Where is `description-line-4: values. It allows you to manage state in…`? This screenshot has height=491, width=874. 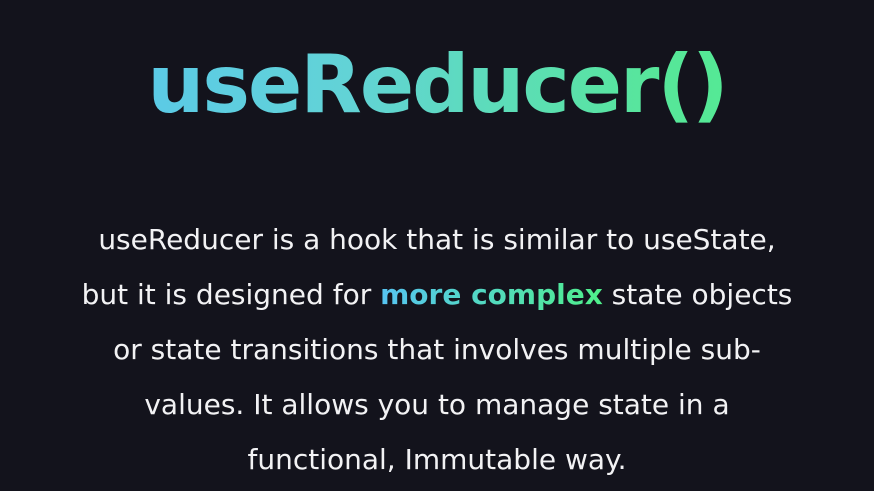 description-line-4: values. It allows you to manage state in… is located at coordinates (437, 404).